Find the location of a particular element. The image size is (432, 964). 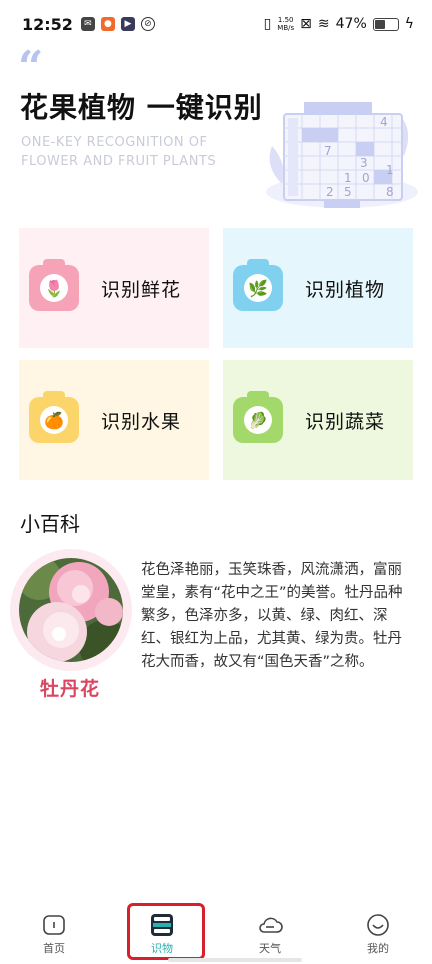

video-app-icon: ▶ is located at coordinates (127, 24).